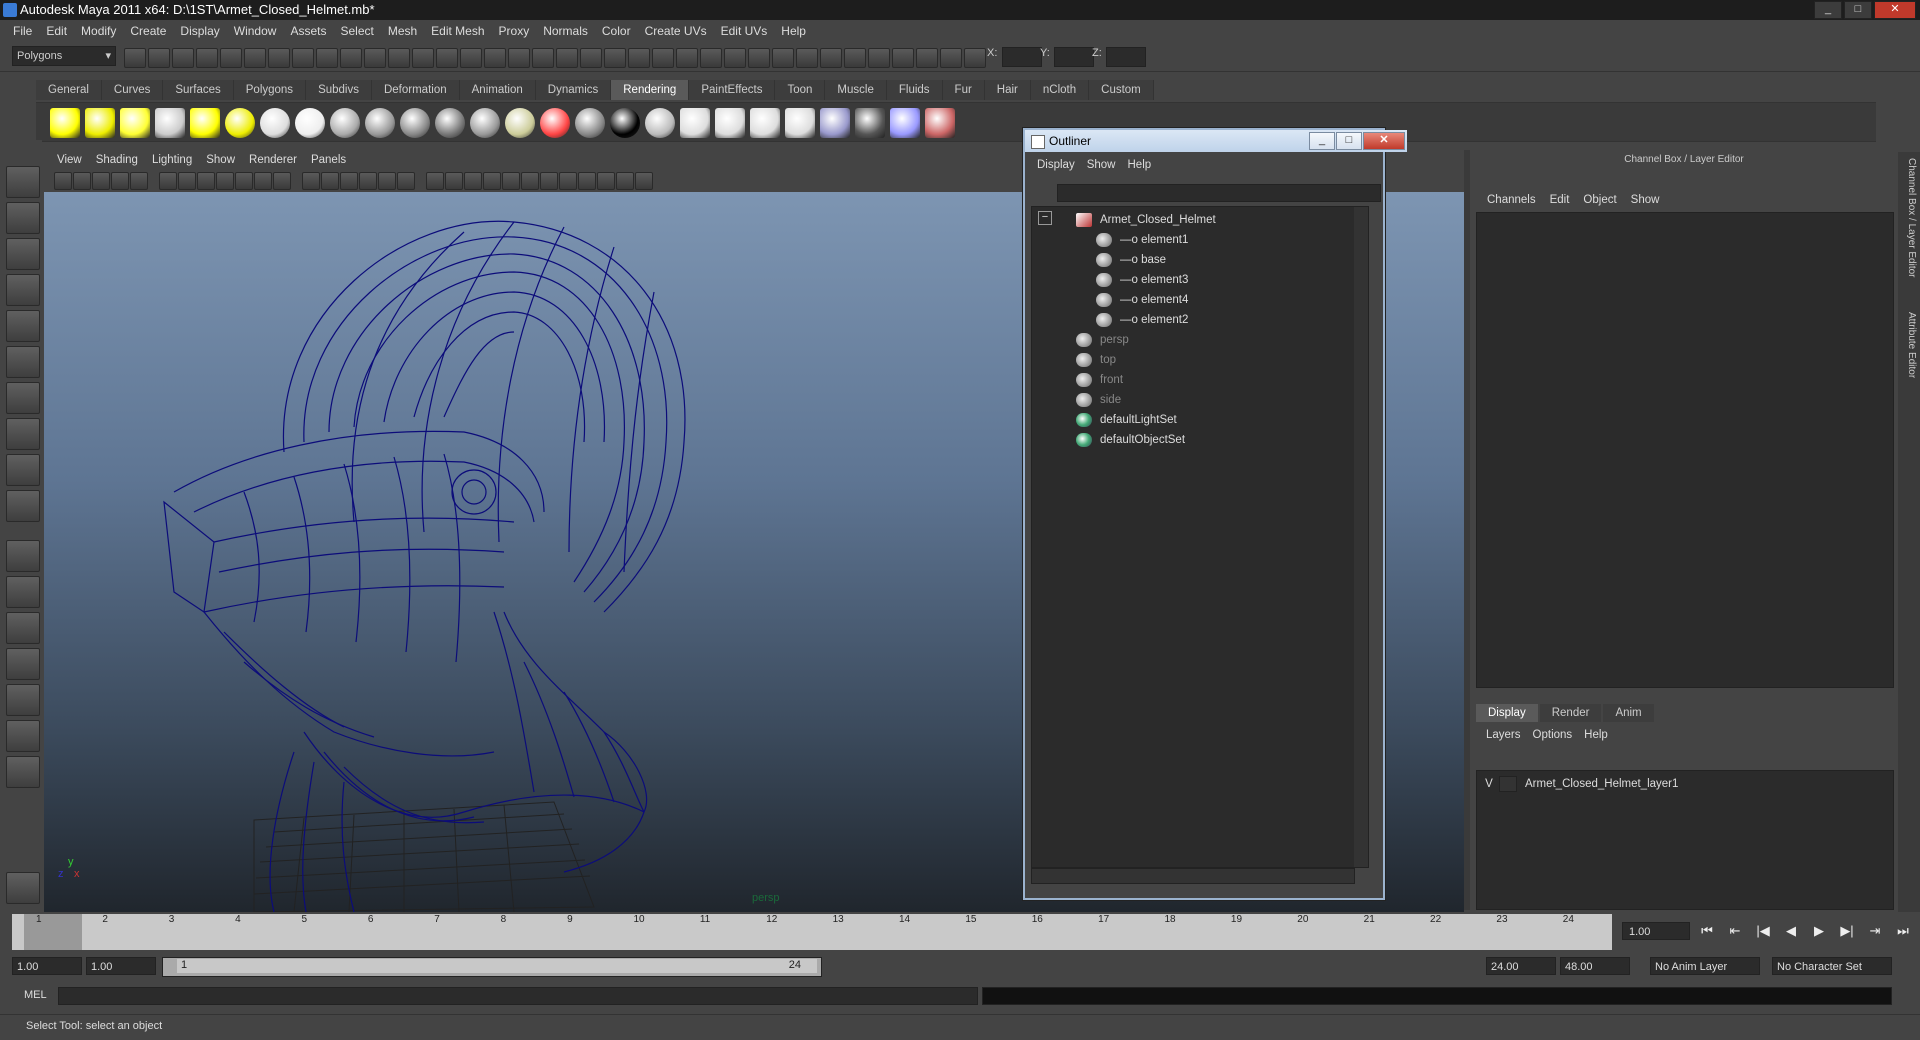 This screenshot has width=1920, height=1040. What do you see at coordinates (1121, 90) in the screenshot?
I see `shelf-tab-custom: Custom` at bounding box center [1121, 90].